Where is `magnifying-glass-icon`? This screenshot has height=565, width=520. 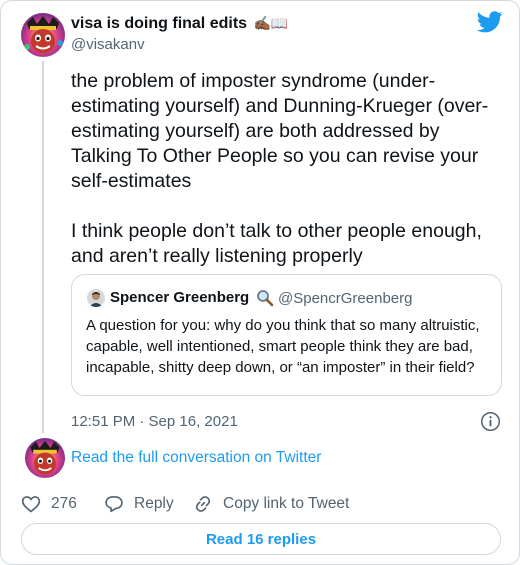
magnifying-glass-icon is located at coordinates (265, 298).